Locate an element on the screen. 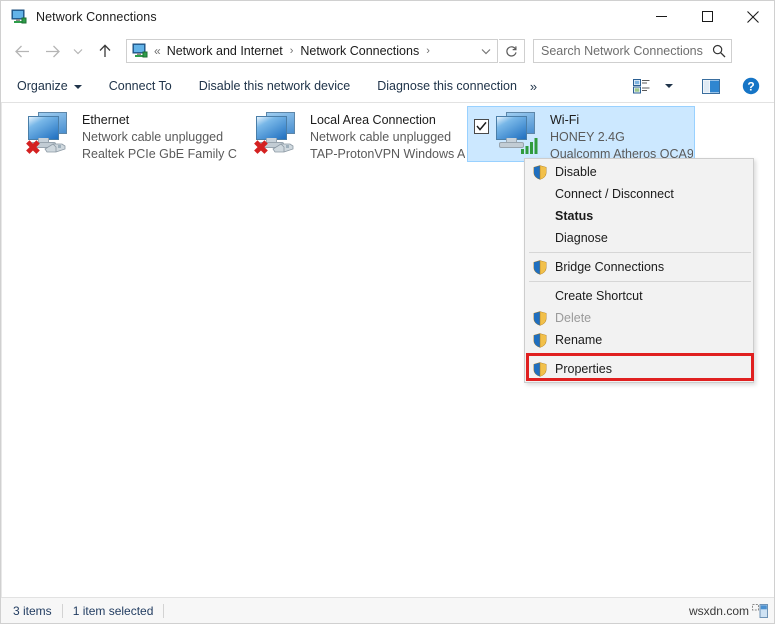  disable-network-device-button: Disable this network device is located at coordinates (274, 86).